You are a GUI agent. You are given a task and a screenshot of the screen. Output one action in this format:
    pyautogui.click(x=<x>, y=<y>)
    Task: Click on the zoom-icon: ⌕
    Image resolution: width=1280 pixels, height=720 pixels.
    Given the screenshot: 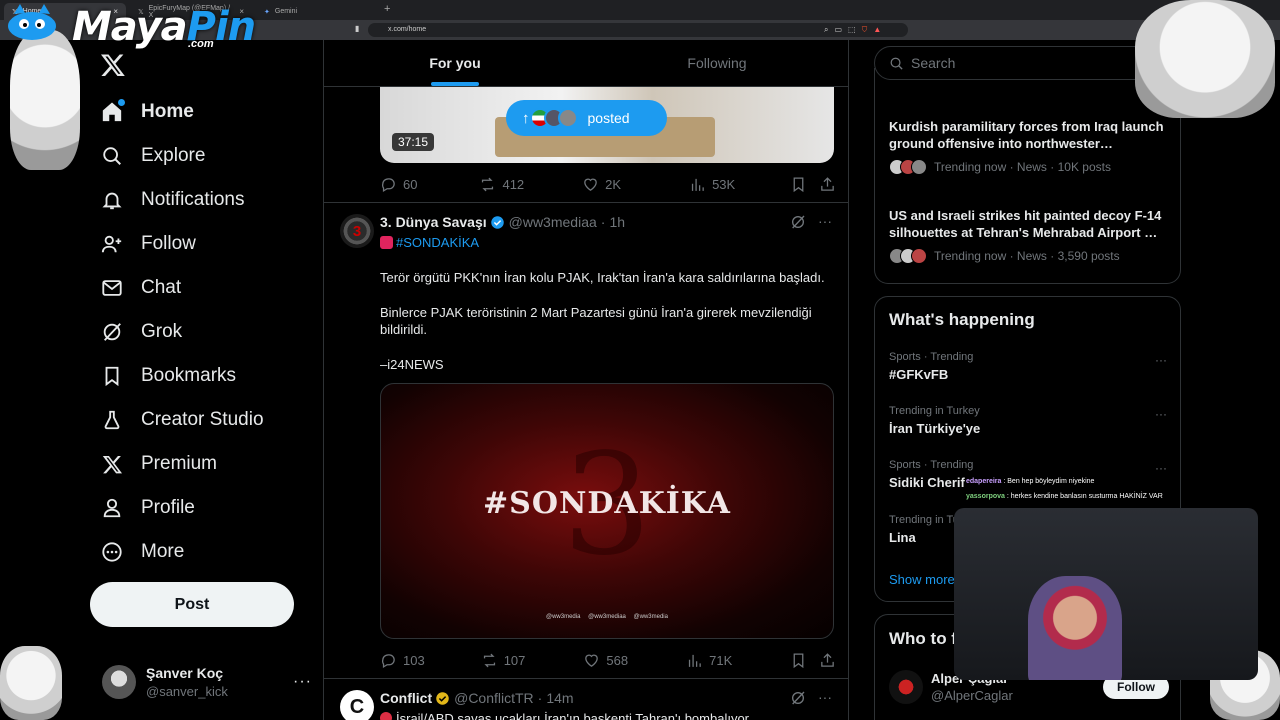 What is the action you would take?
    pyautogui.click(x=829, y=29)
    